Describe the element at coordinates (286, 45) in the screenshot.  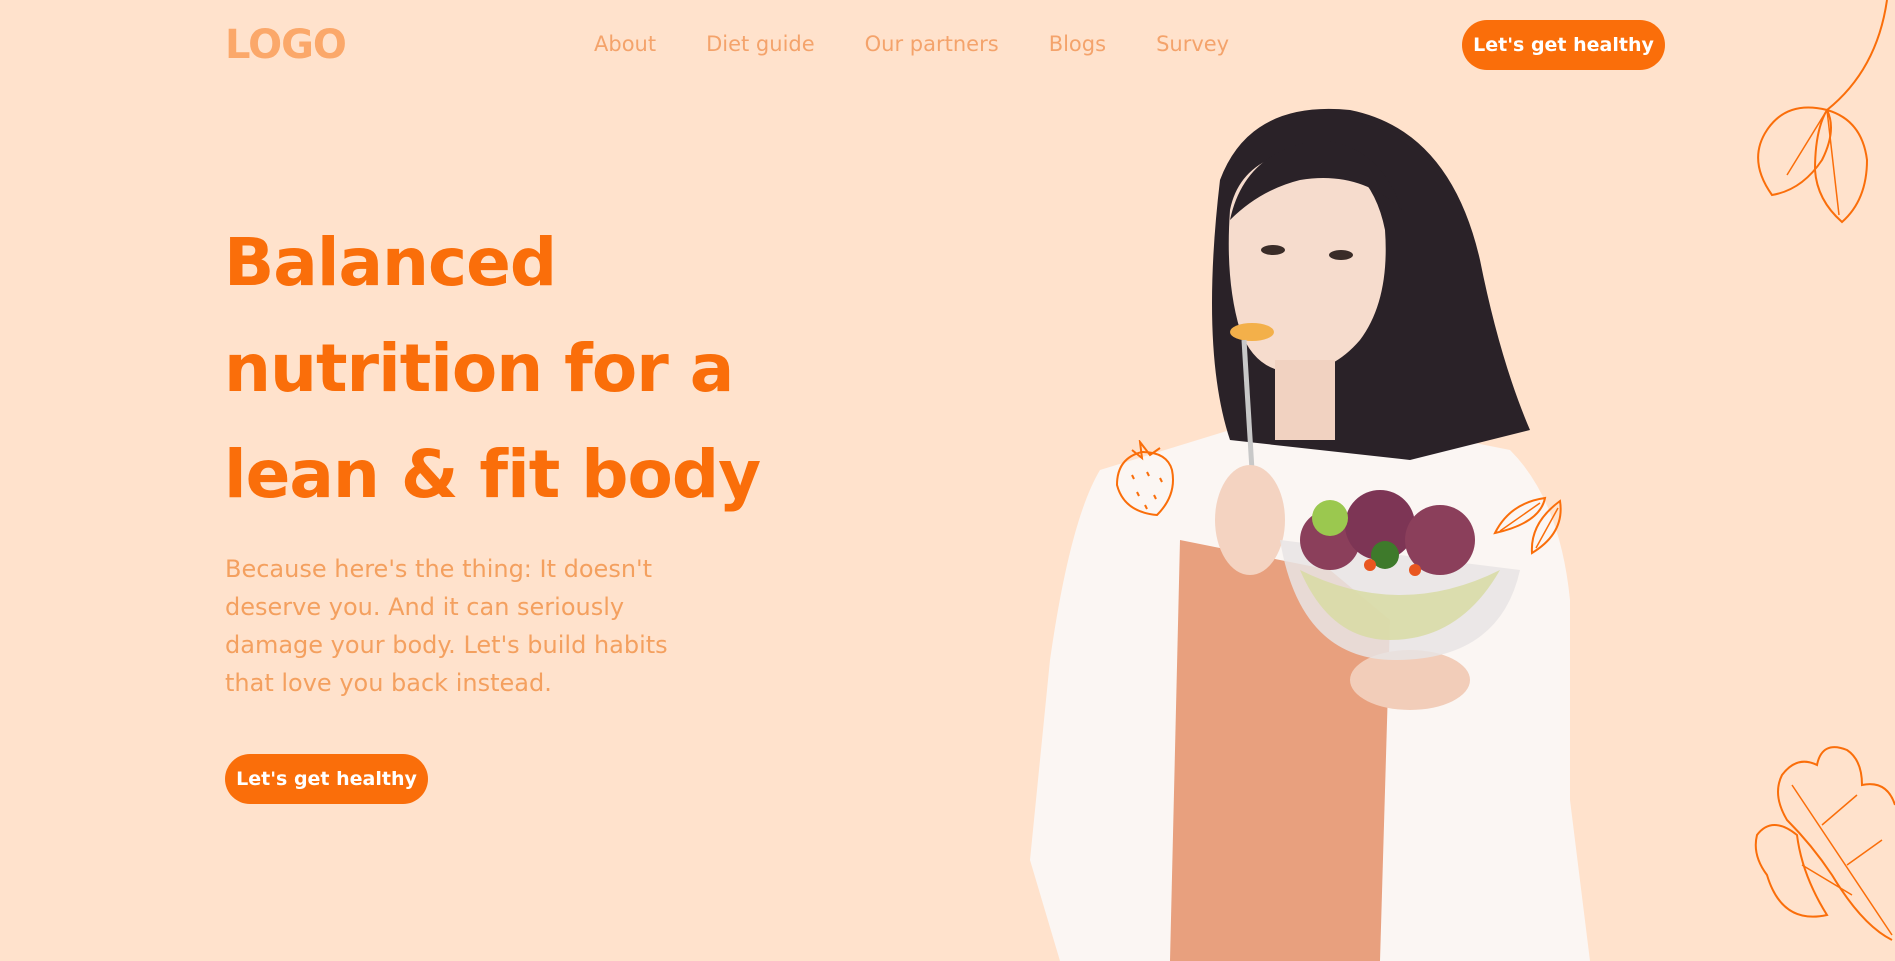
I see `logo: LOGO` at that location.